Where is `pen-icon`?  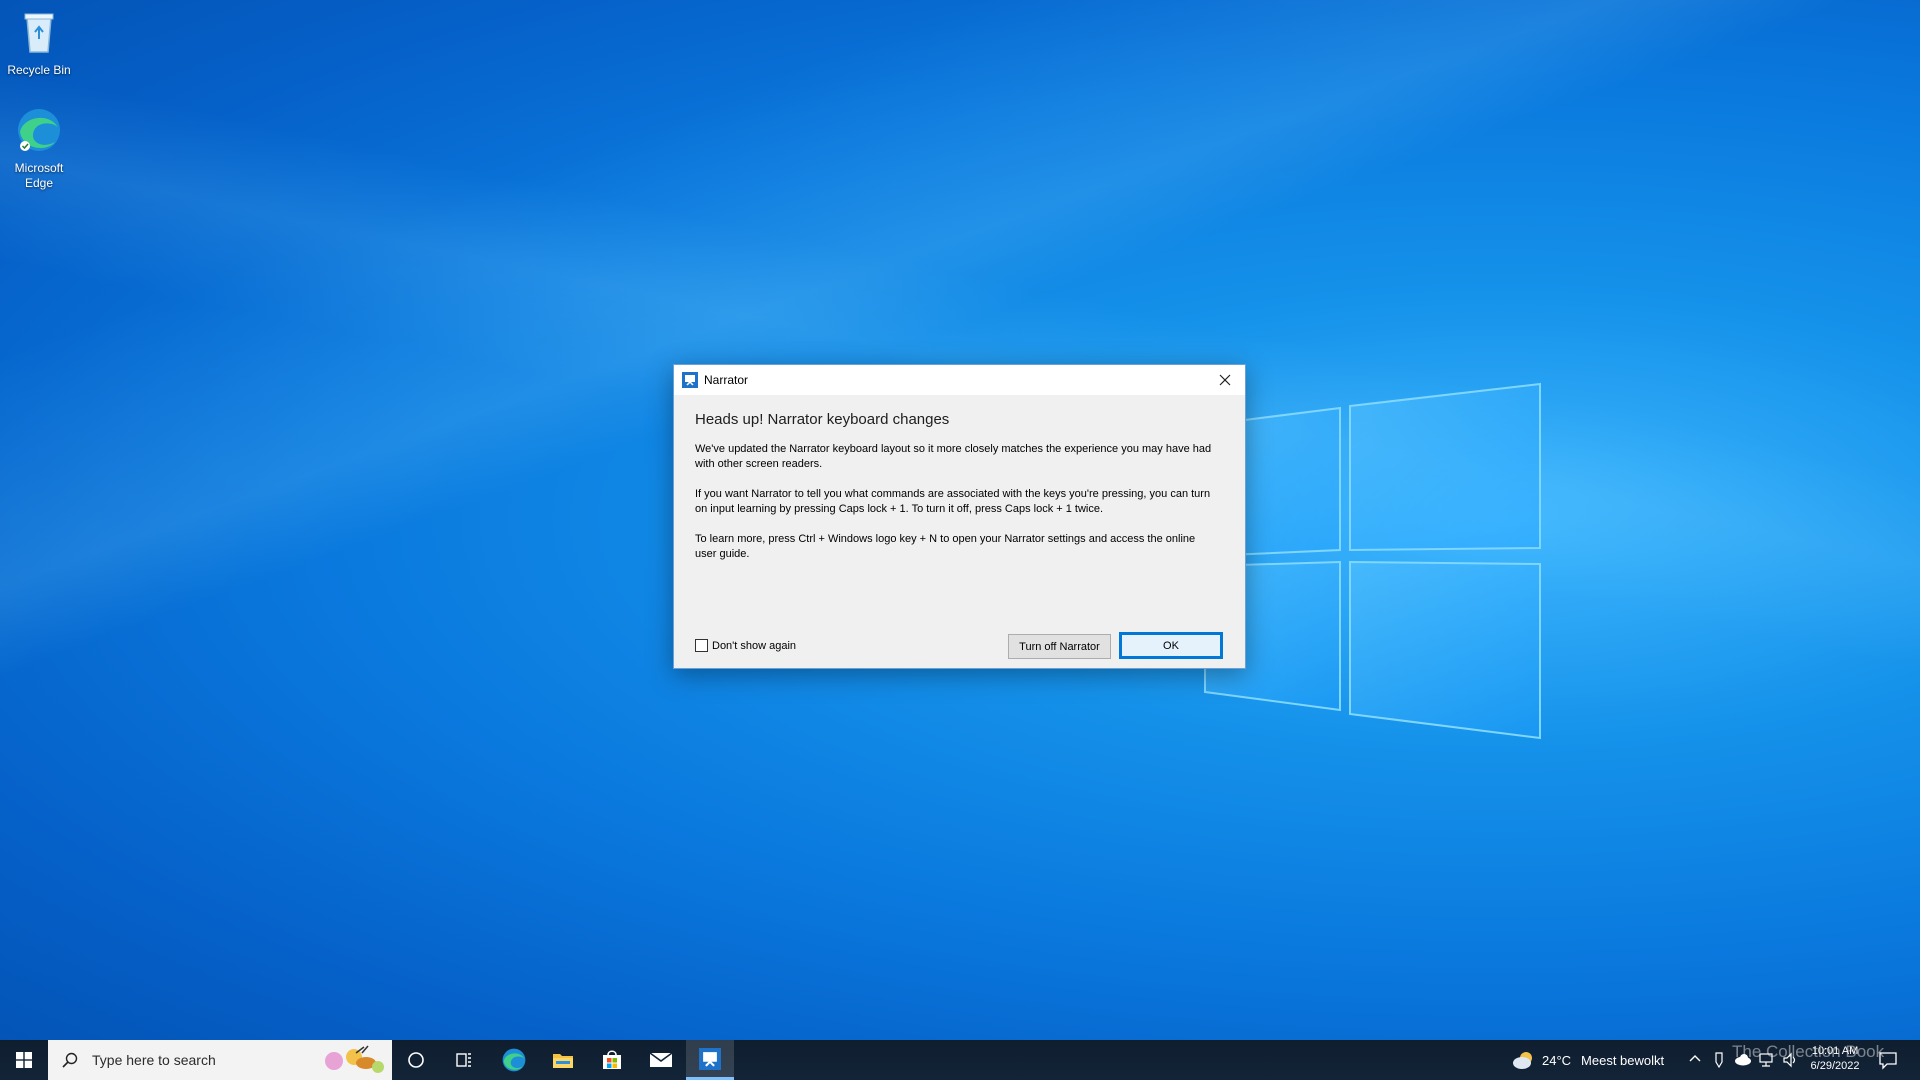 pen-icon is located at coordinates (1719, 1060).